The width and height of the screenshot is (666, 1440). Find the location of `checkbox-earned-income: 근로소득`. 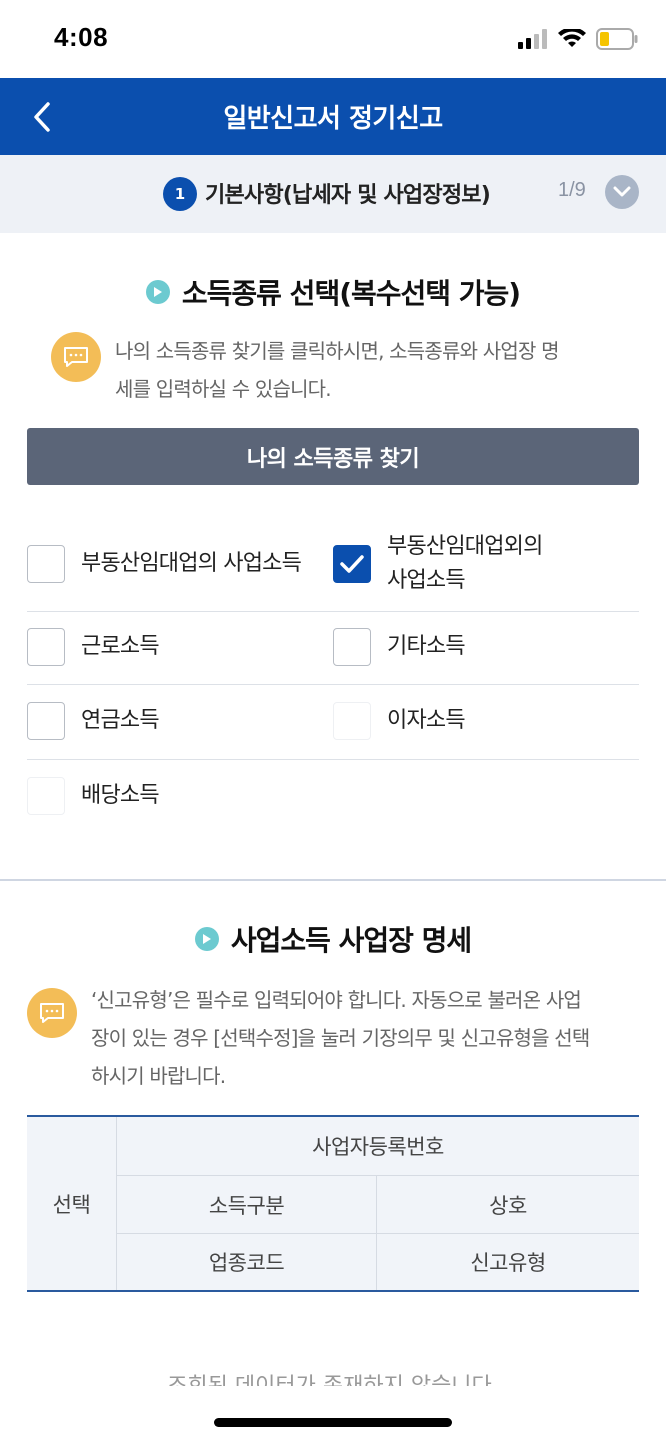

checkbox-earned-income: 근로소득 is located at coordinates (93, 647).